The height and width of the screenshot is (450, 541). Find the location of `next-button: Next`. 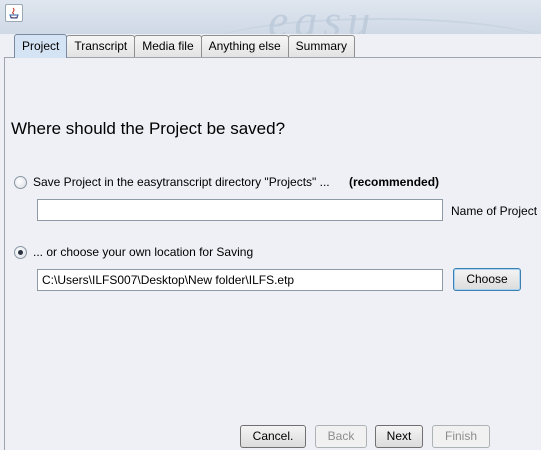

next-button: Next is located at coordinates (399, 436).